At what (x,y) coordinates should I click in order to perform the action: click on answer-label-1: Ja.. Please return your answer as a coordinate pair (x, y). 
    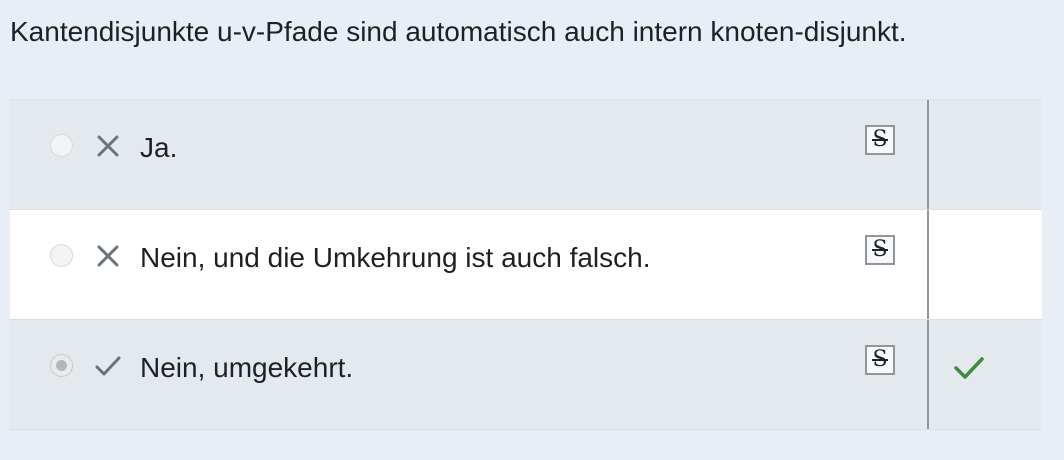
    Looking at the image, I should click on (159, 147).